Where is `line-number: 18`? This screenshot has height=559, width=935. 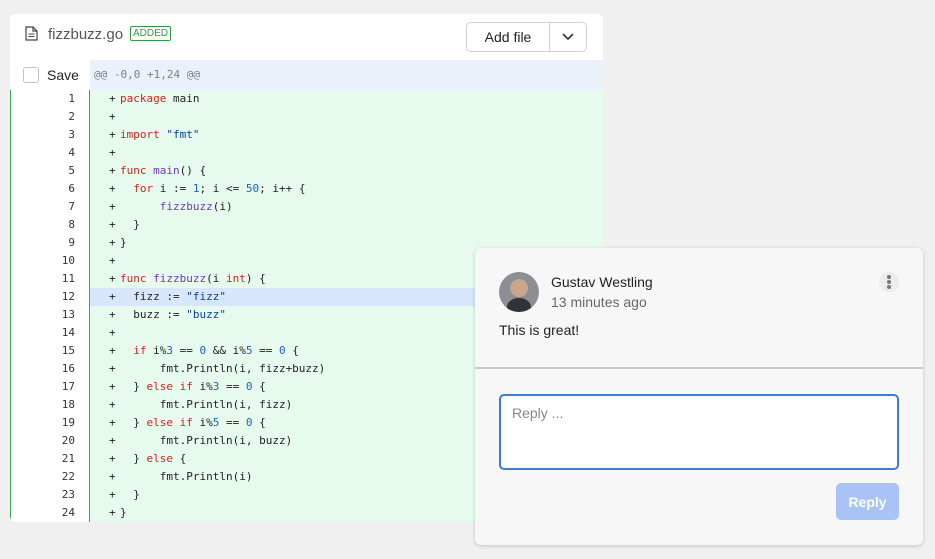 line-number: 18 is located at coordinates (51, 405).